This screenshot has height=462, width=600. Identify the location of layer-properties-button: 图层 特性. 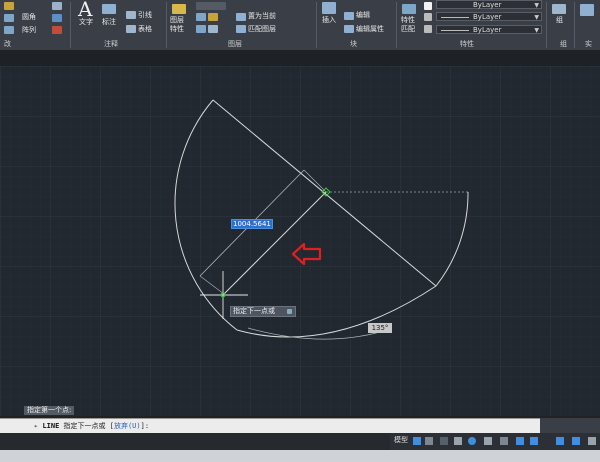
(180, 25).